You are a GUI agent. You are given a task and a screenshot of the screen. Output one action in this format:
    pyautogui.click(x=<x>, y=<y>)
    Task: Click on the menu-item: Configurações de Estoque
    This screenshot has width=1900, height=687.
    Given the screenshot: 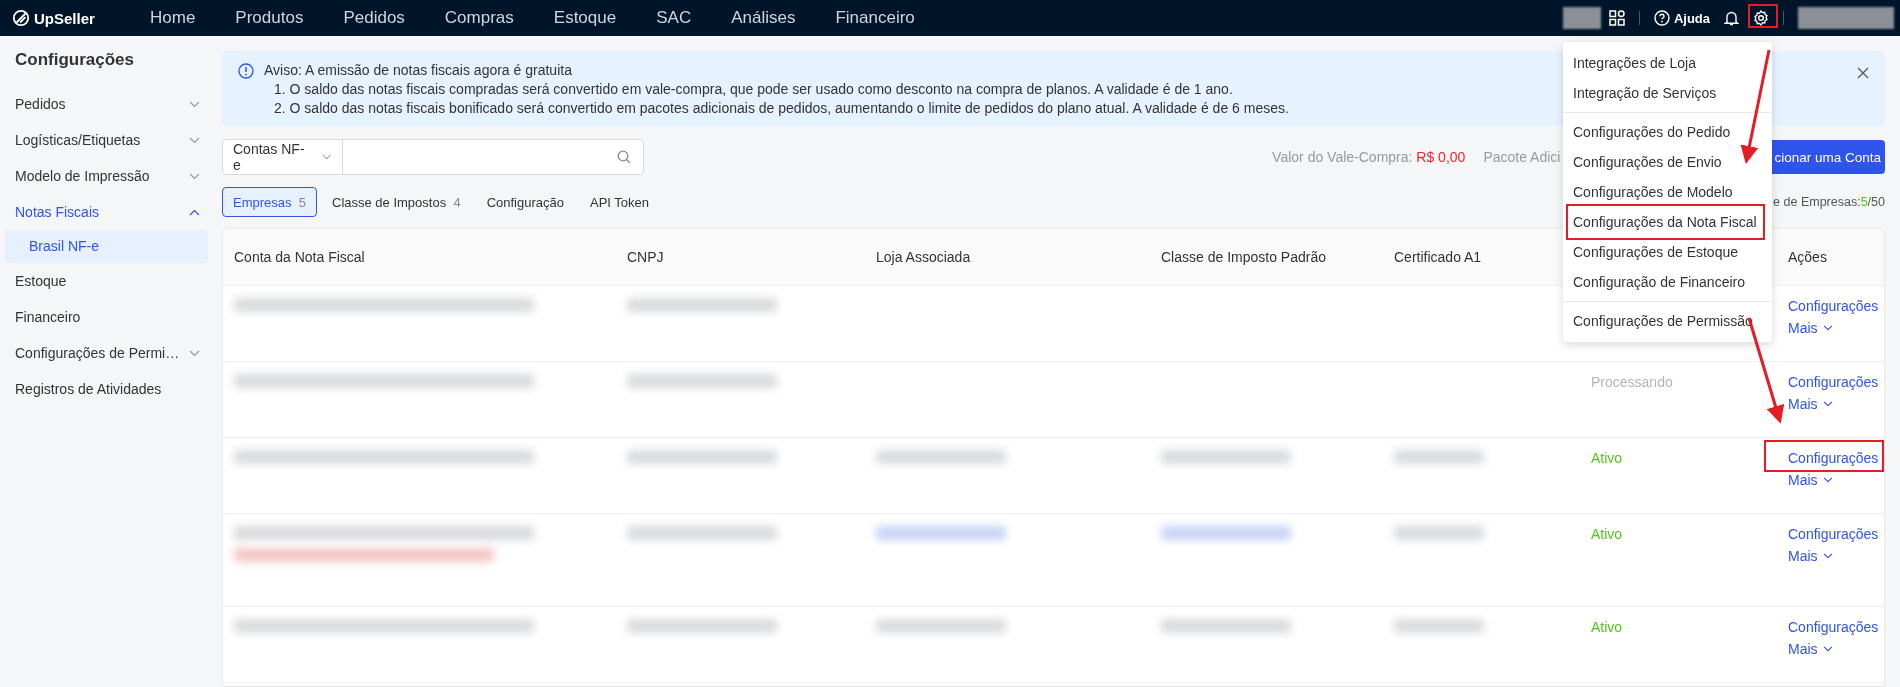 What is the action you would take?
    pyautogui.click(x=1655, y=252)
    